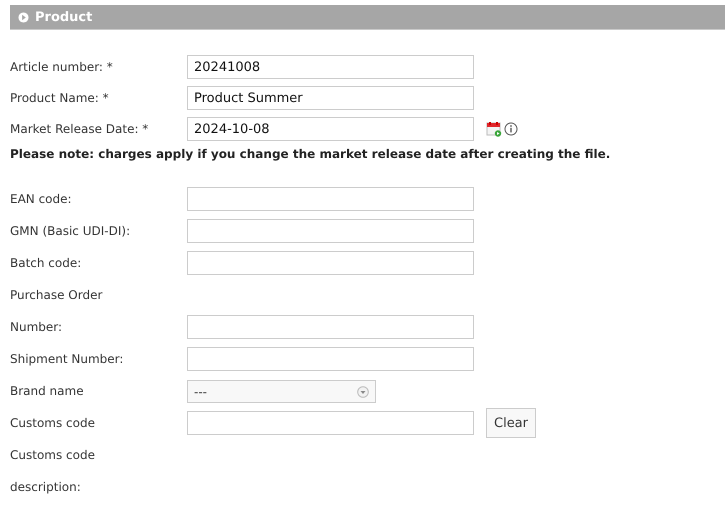 The image size is (725, 506). Describe the element at coordinates (53, 423) in the screenshot. I see `field-label: Customs code` at that location.